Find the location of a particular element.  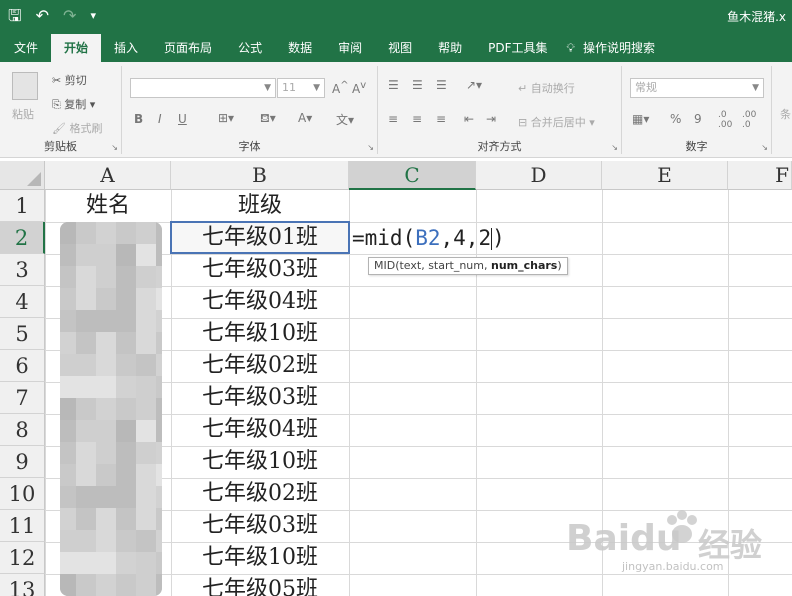

cut-button: ✂ 剪切 is located at coordinates (69, 80).